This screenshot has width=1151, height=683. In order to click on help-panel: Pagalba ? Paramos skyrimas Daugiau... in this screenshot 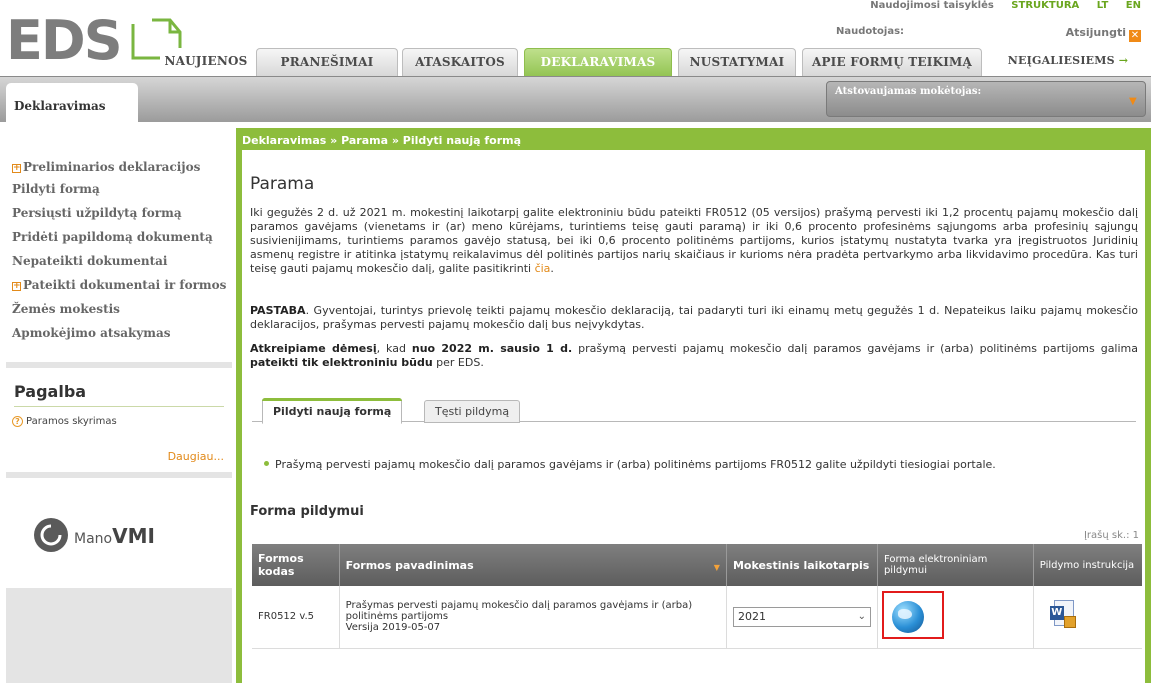, I will do `click(119, 420)`.